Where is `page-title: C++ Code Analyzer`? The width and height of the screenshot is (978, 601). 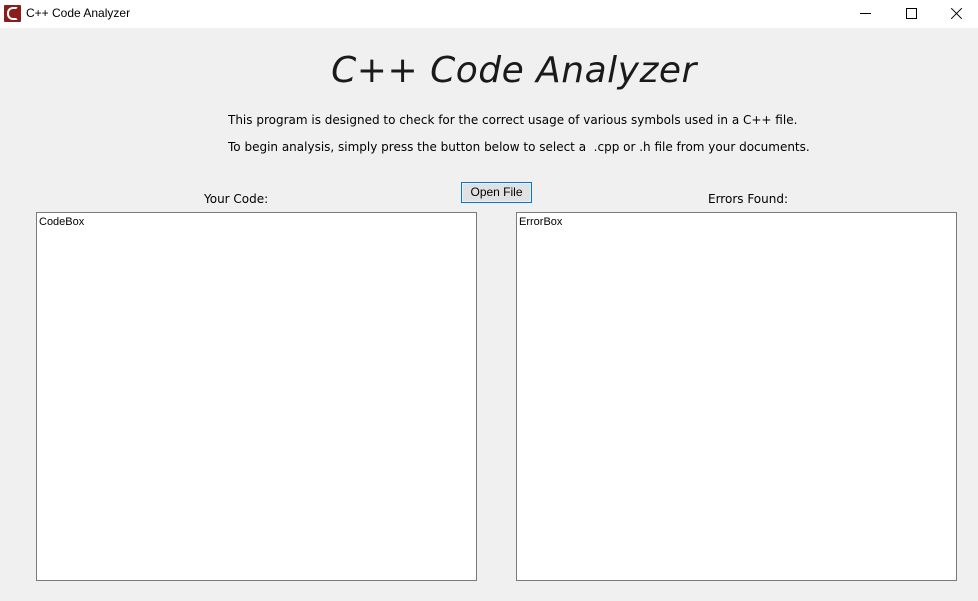
page-title: C++ Code Analyzer is located at coordinates (514, 70).